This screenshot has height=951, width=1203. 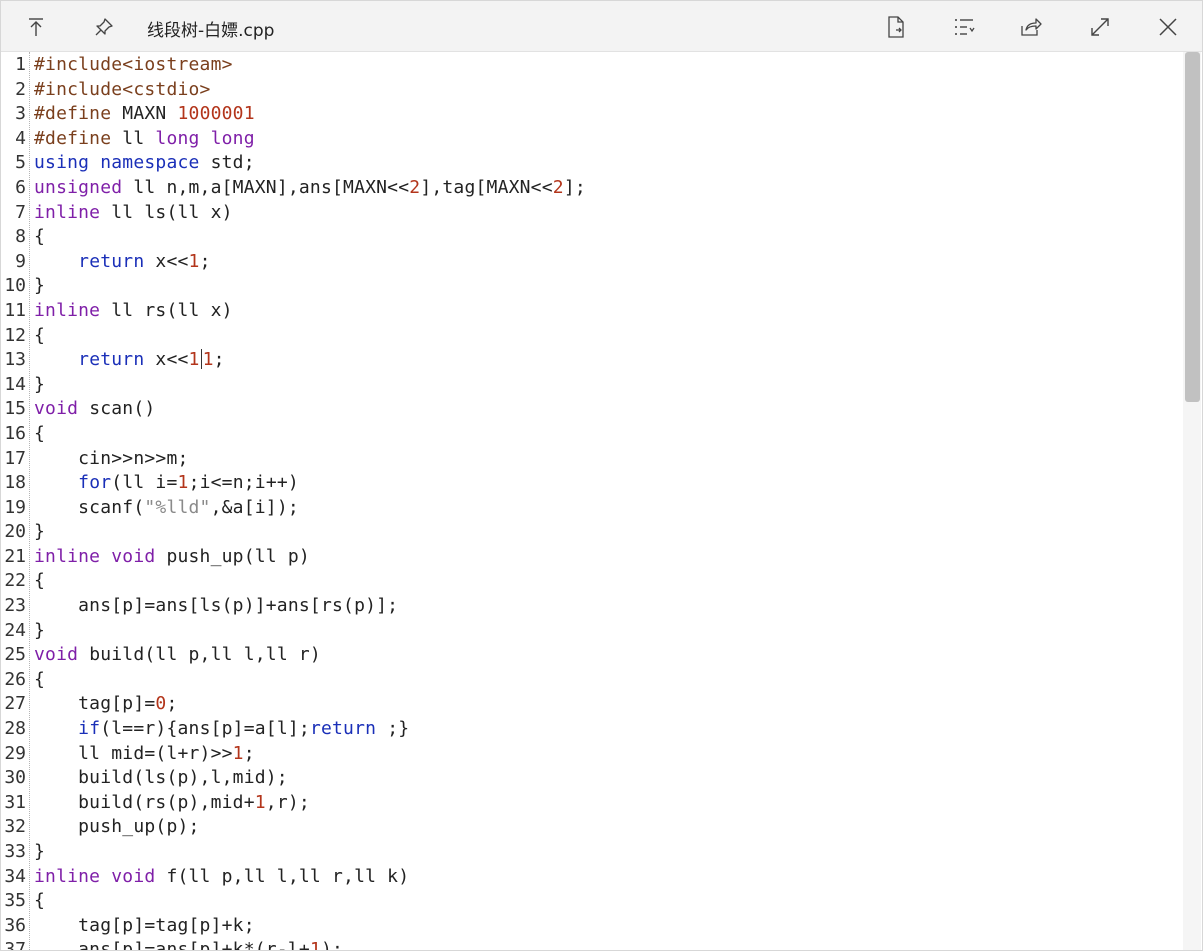 I want to click on code-token: ll rs(ll x), so click(x=166, y=310).